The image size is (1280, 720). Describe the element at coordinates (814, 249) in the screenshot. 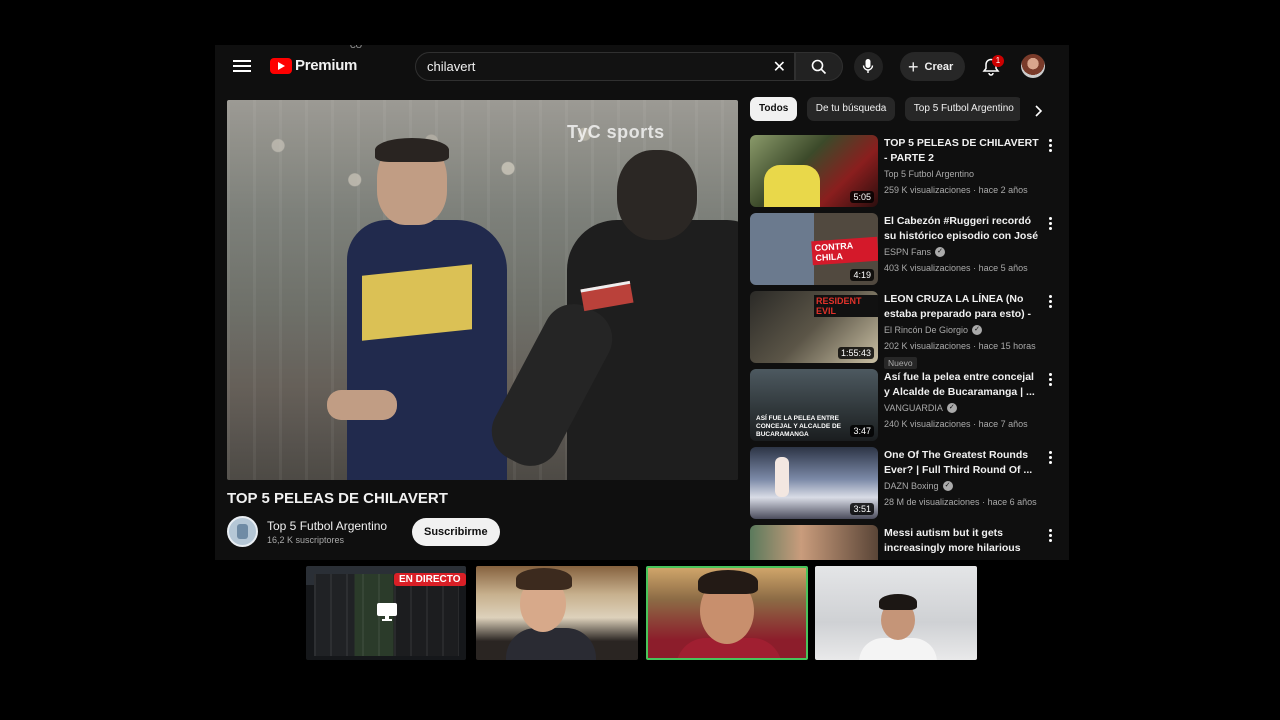

I see `video-thumbnail: 4:19` at that location.